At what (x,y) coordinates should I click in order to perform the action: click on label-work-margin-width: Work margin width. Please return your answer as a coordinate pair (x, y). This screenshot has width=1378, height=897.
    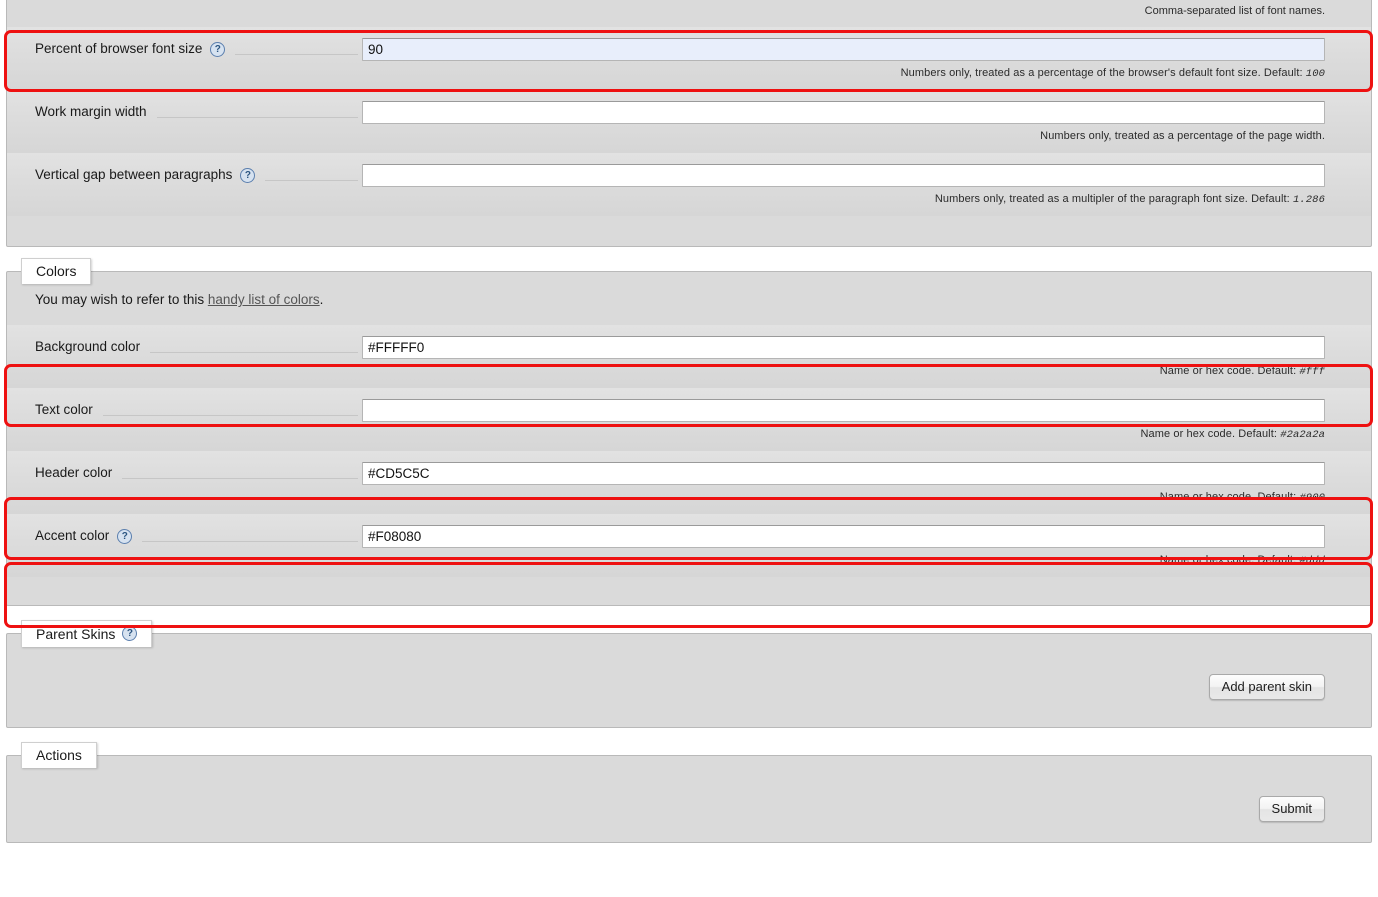
    Looking at the image, I should click on (91, 111).